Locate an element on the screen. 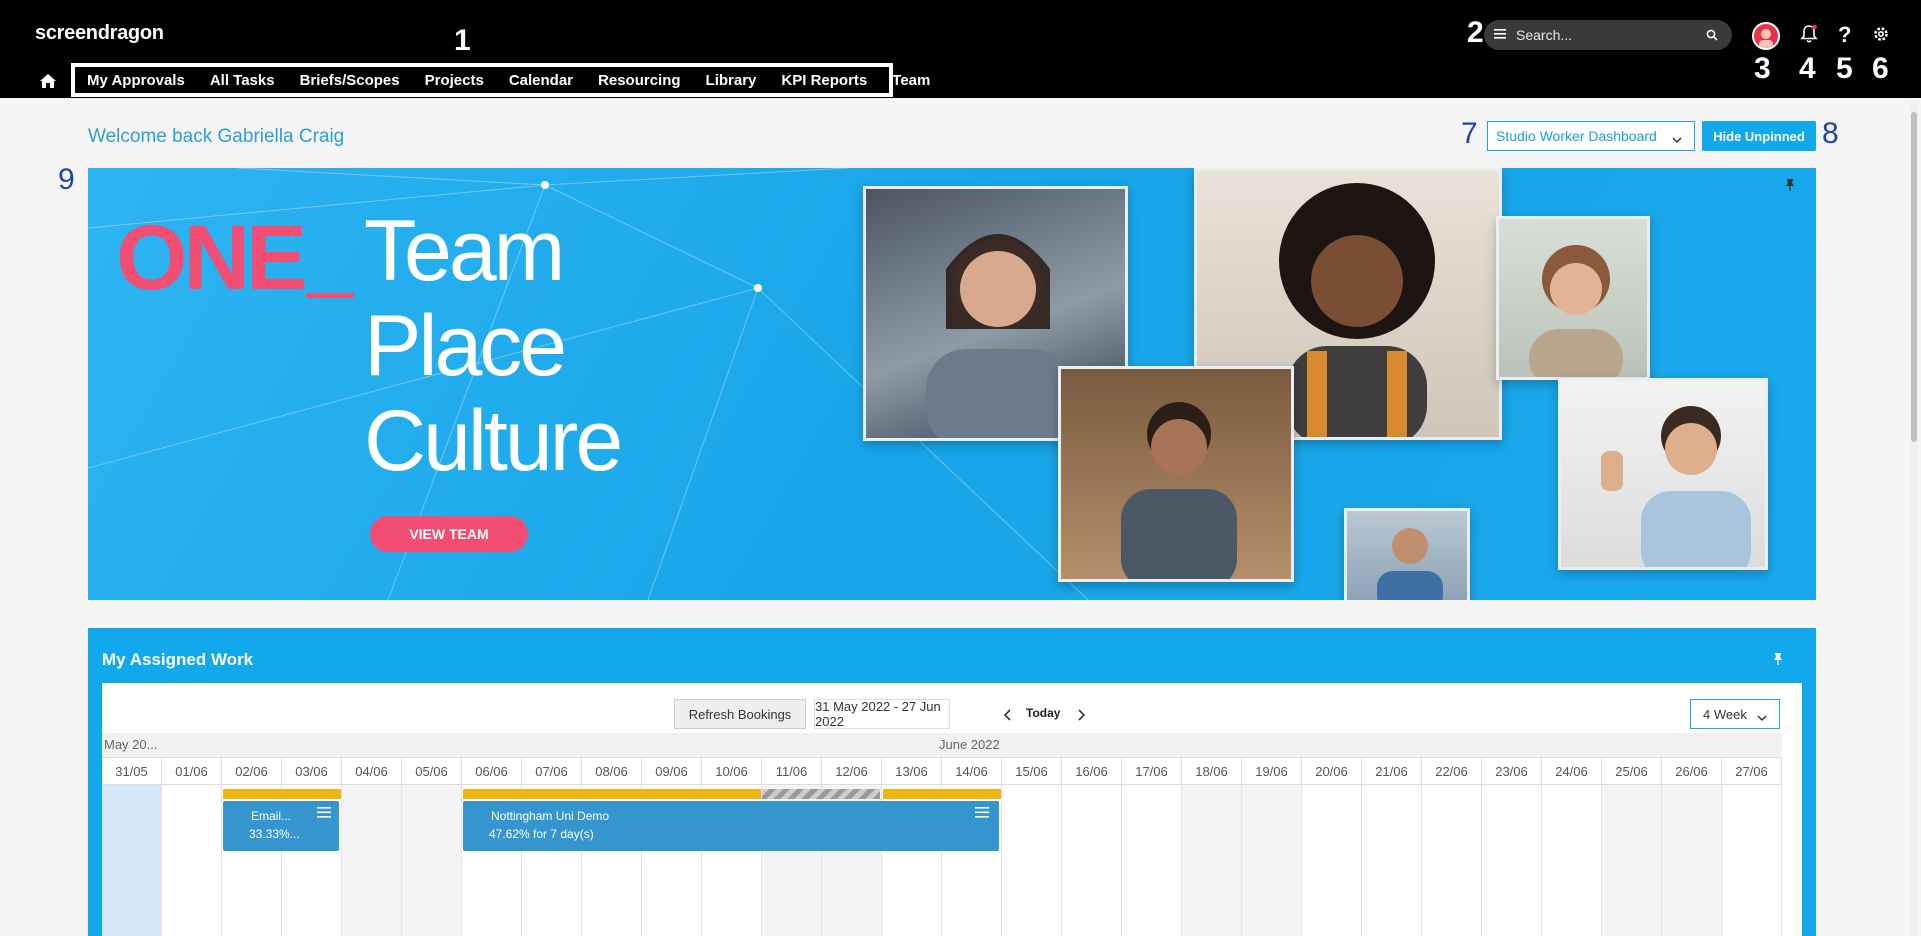 The width and height of the screenshot is (1921, 936). gear-icon is located at coordinates (1881, 36).